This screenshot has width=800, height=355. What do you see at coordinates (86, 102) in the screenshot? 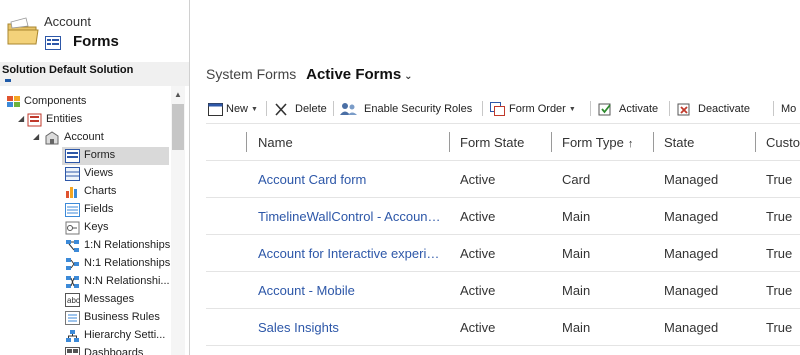
I see `tree-item-components: Components` at bounding box center [86, 102].